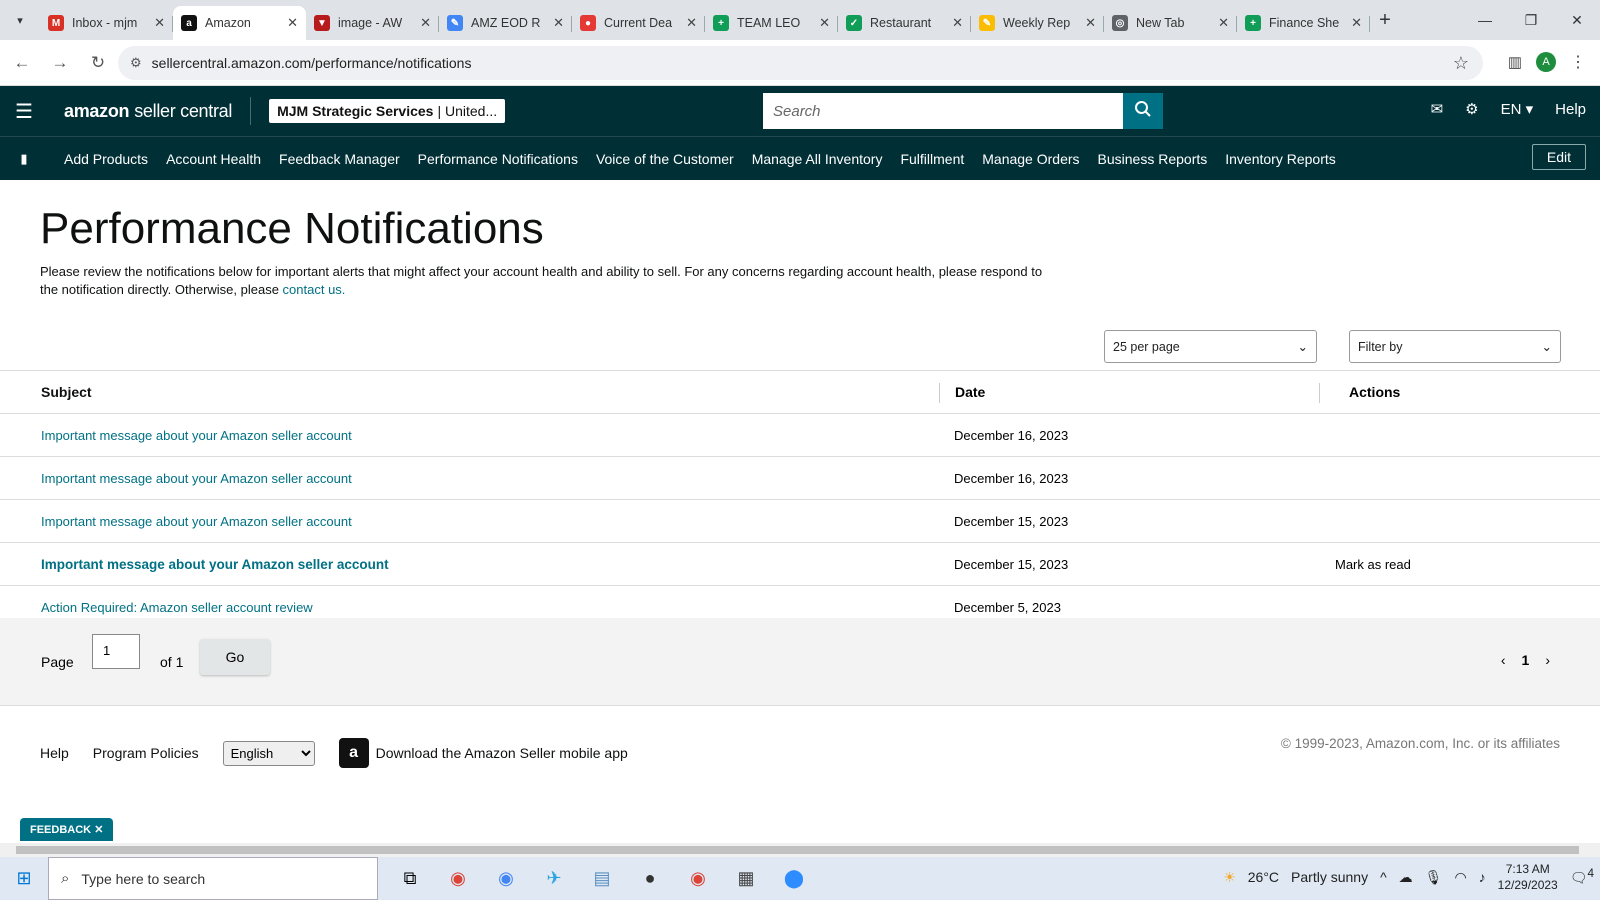  Describe the element at coordinates (650, 879) in the screenshot. I see `app-icon: ●` at that location.